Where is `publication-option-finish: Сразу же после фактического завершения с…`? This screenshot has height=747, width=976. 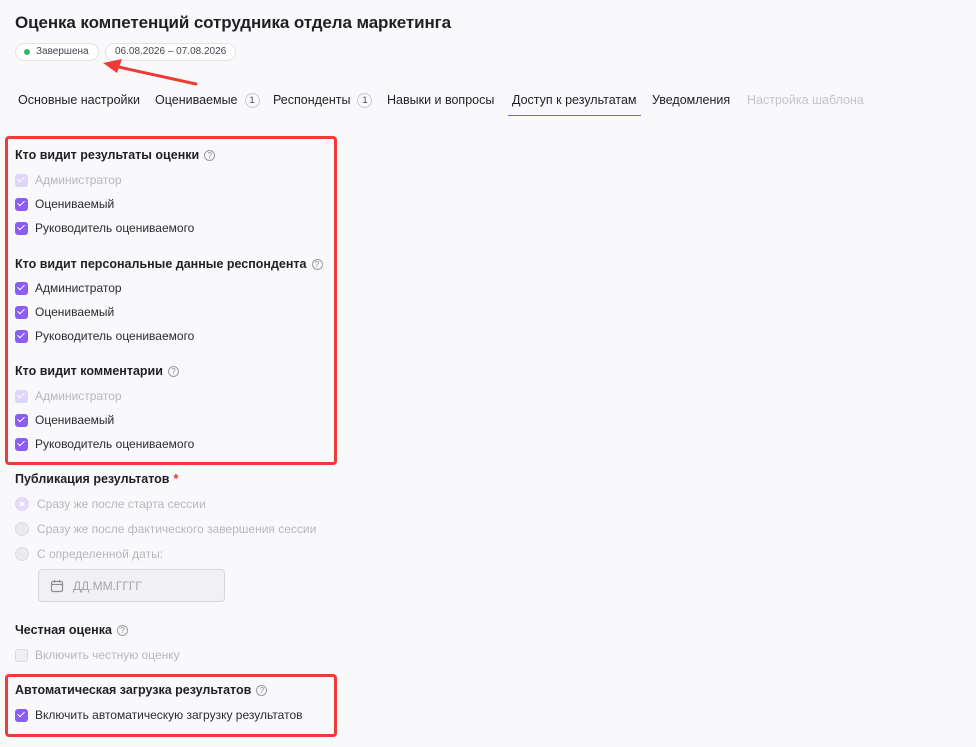
publication-option-finish: Сразу же после фактического завершения с… is located at coordinates (165, 529).